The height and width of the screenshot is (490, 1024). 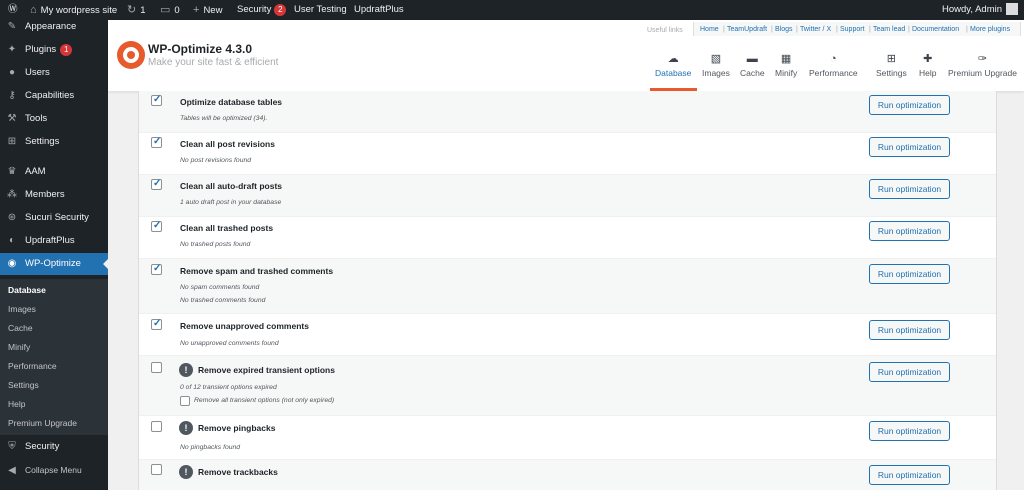 I want to click on images-icon: ▧, so click(x=716, y=59).